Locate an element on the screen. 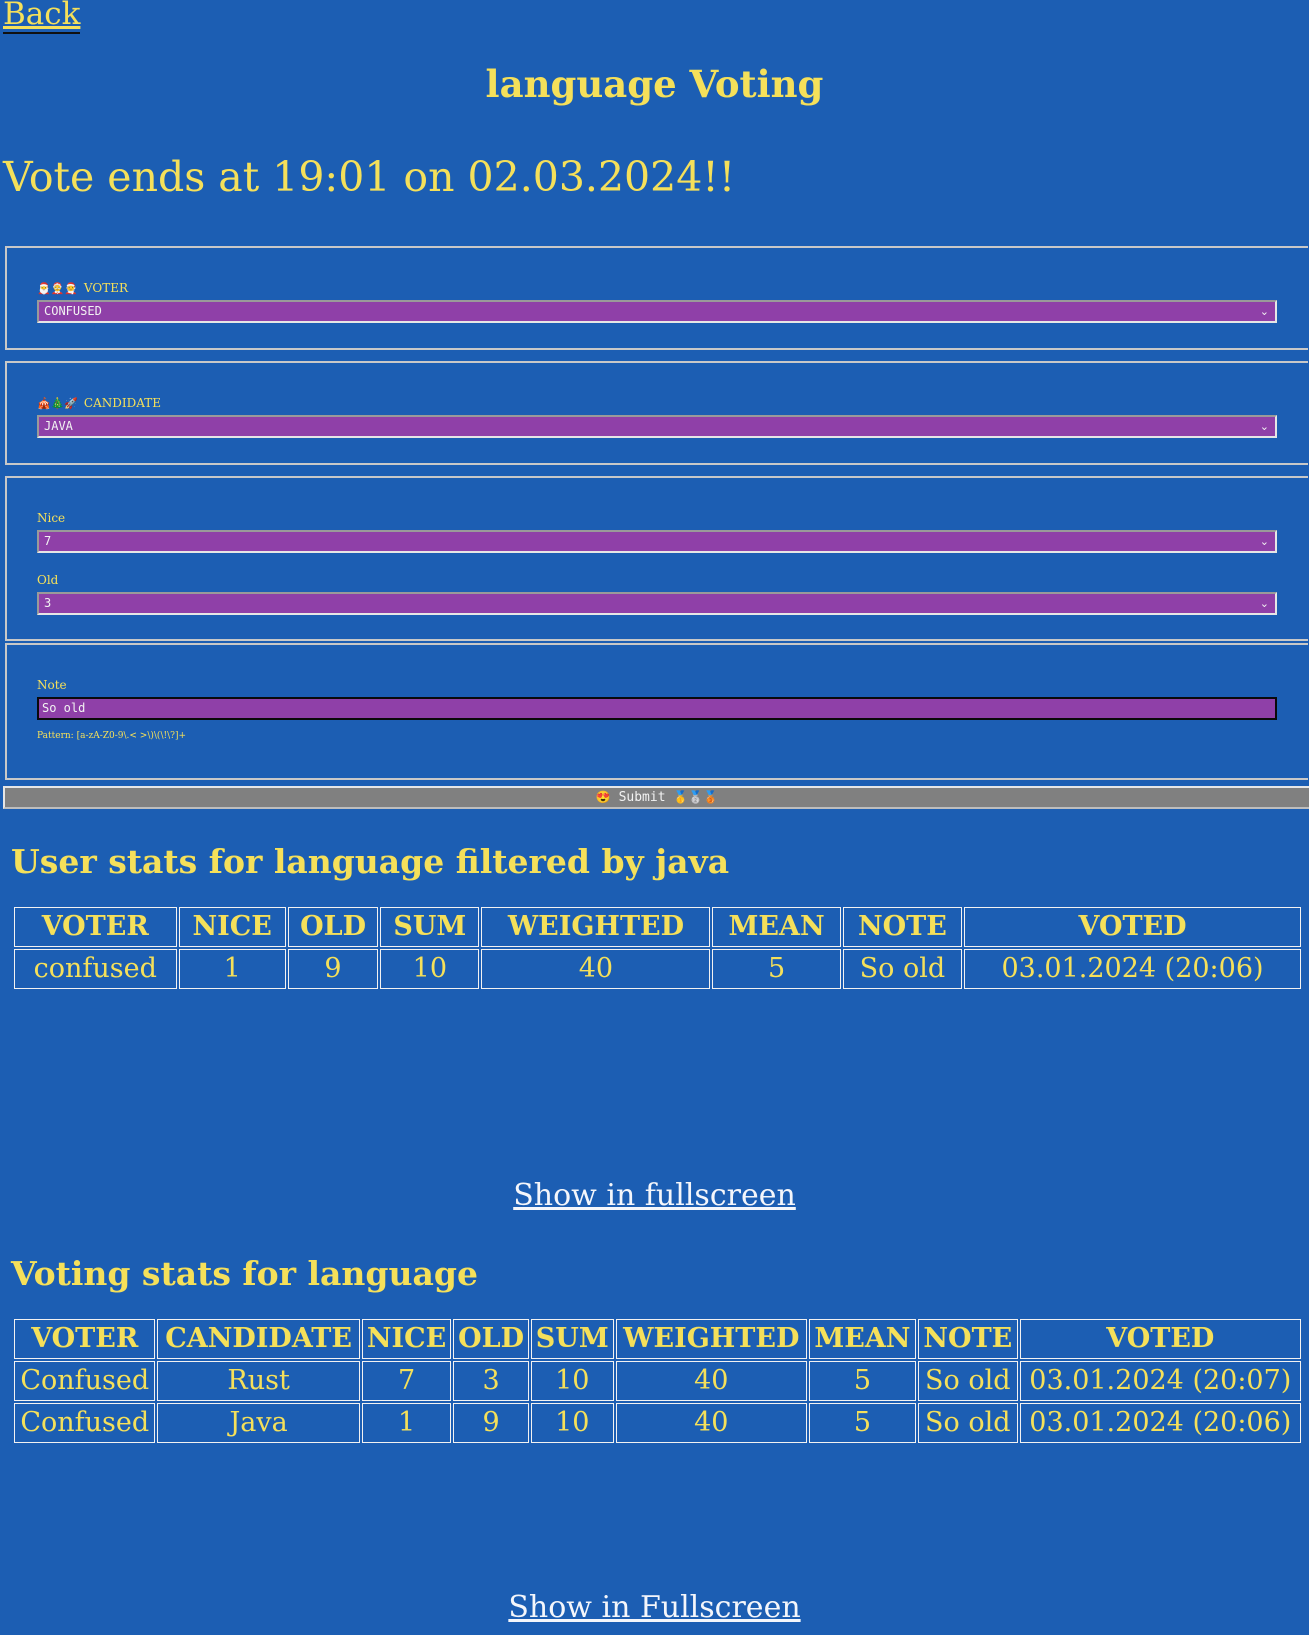 The height and width of the screenshot is (1635, 1309). santa-emoji-icon: 🎅🤶🧑‍🎄 is located at coordinates (58, 288).